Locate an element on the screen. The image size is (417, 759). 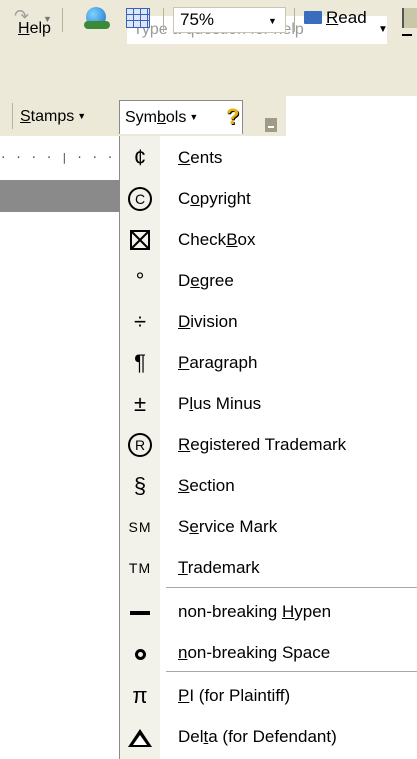
pen-icon is located at coordinates (409, 18).